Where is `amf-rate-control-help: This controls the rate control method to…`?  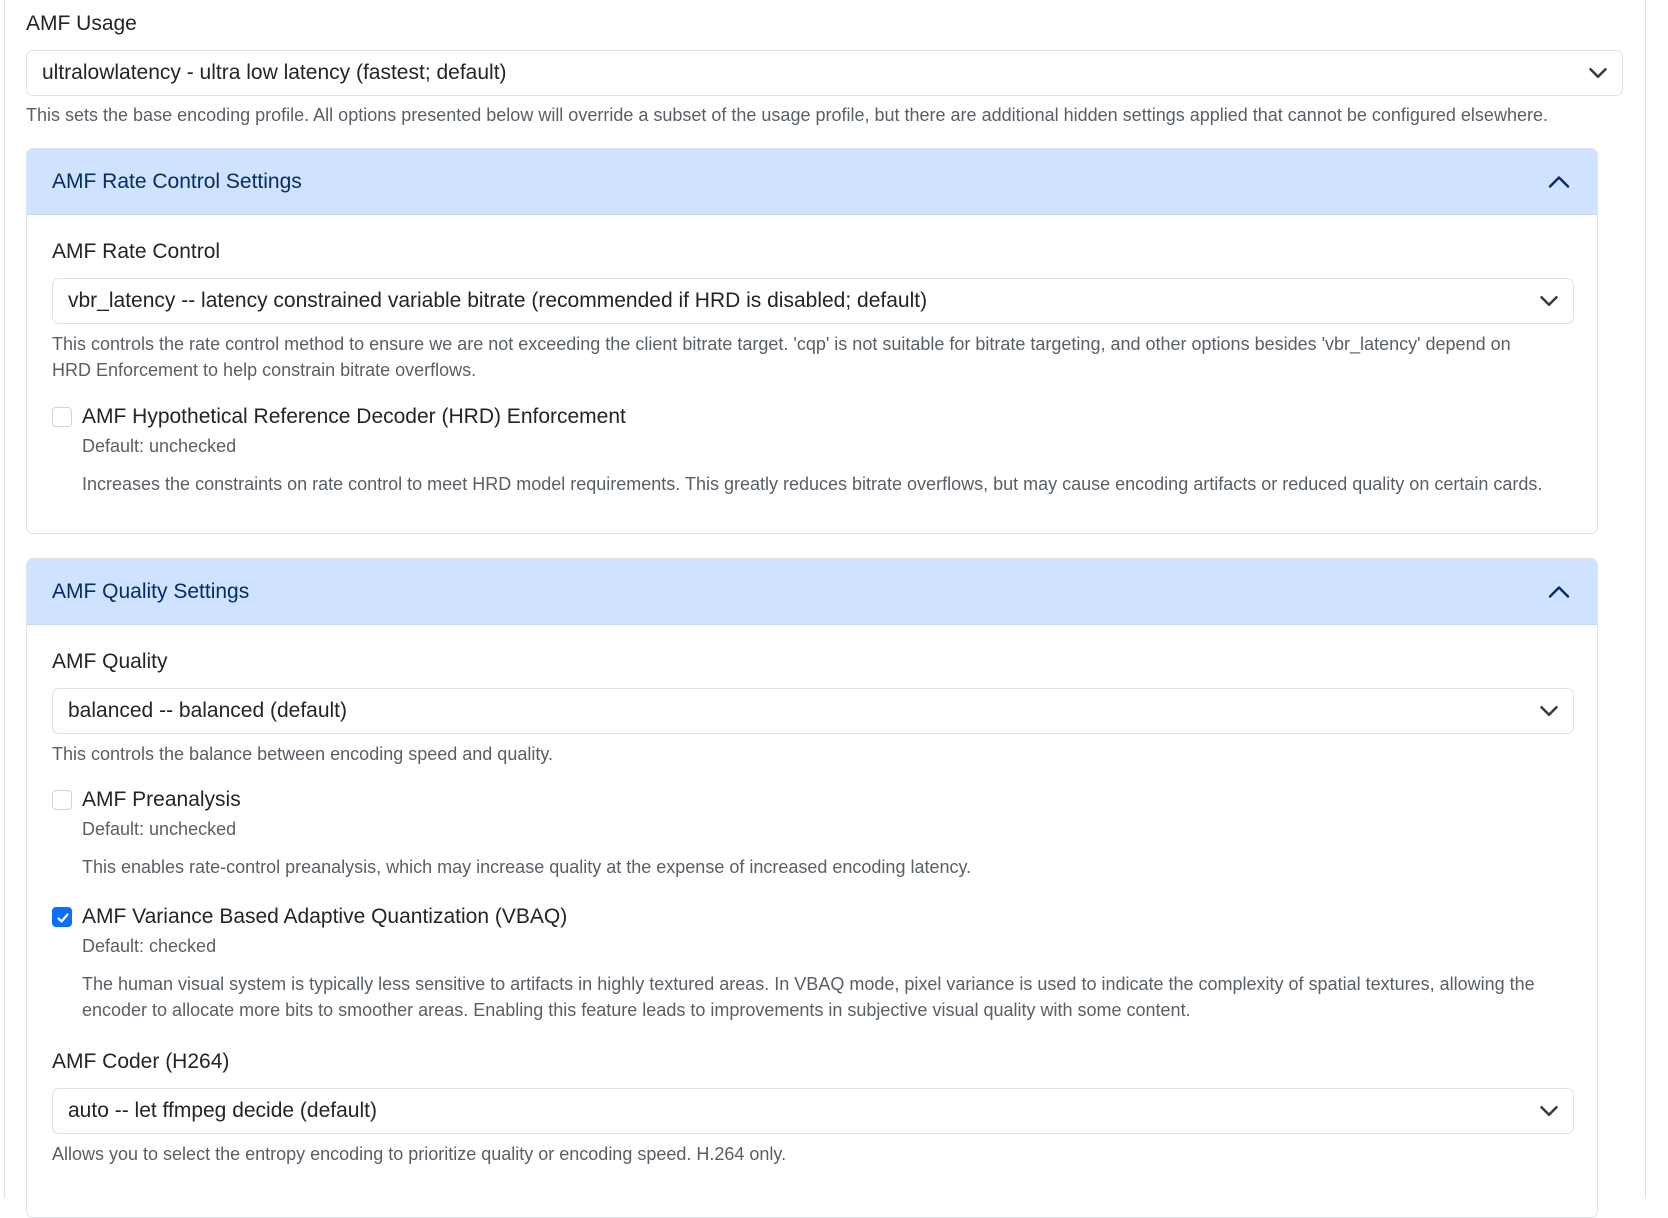 amf-rate-control-help: This controls the rate control method to… is located at coordinates (781, 357).